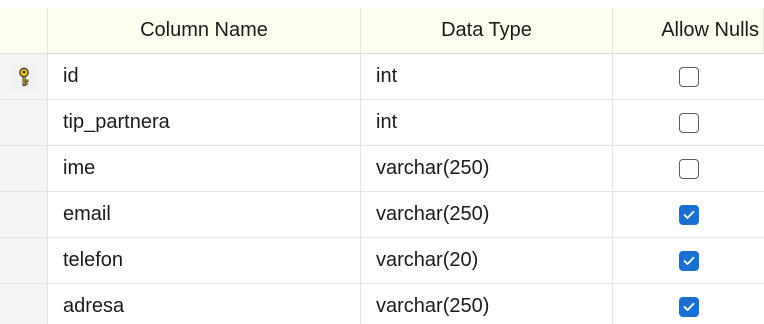  I want to click on table-row: id int, so click(382, 77).